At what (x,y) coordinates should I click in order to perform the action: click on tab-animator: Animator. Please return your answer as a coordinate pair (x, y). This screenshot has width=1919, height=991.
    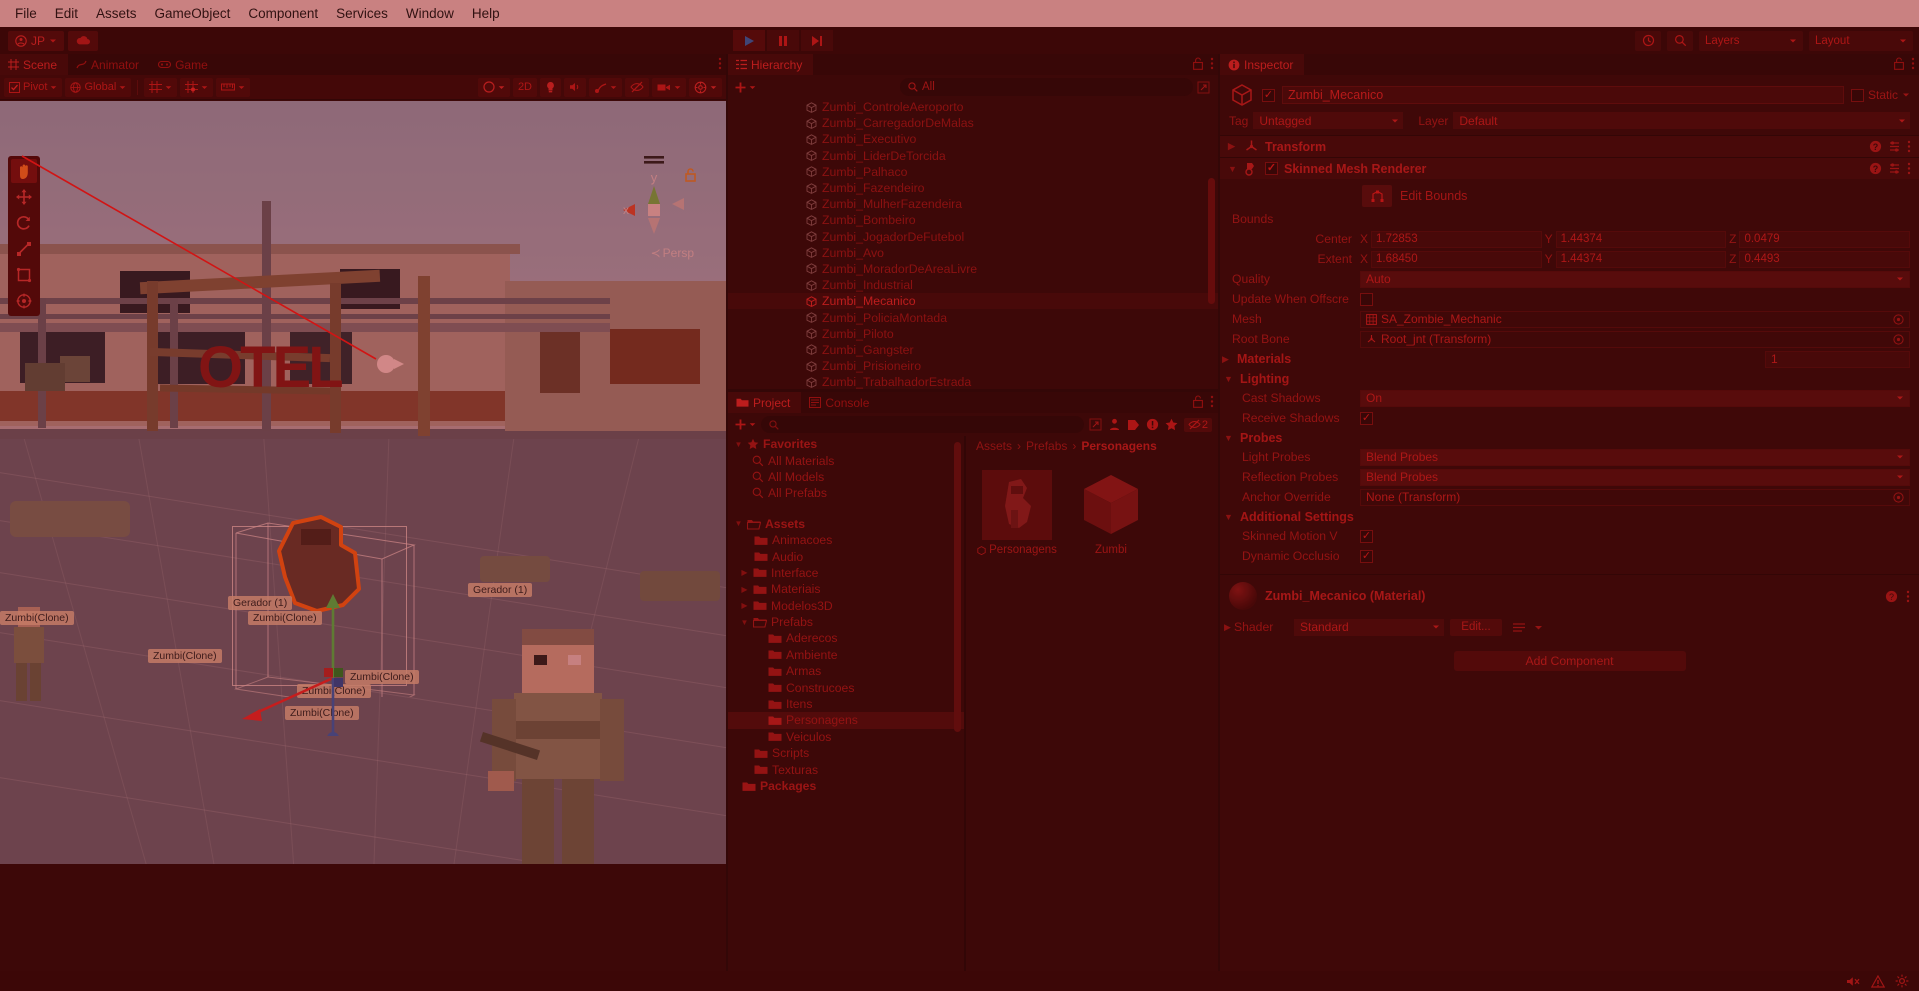
    Looking at the image, I should click on (109, 64).